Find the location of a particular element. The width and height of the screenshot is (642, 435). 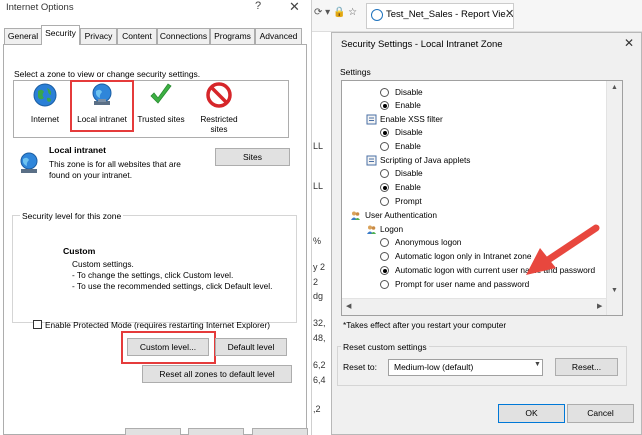

setting-option: Anonymous logon is located at coordinates (428, 242).